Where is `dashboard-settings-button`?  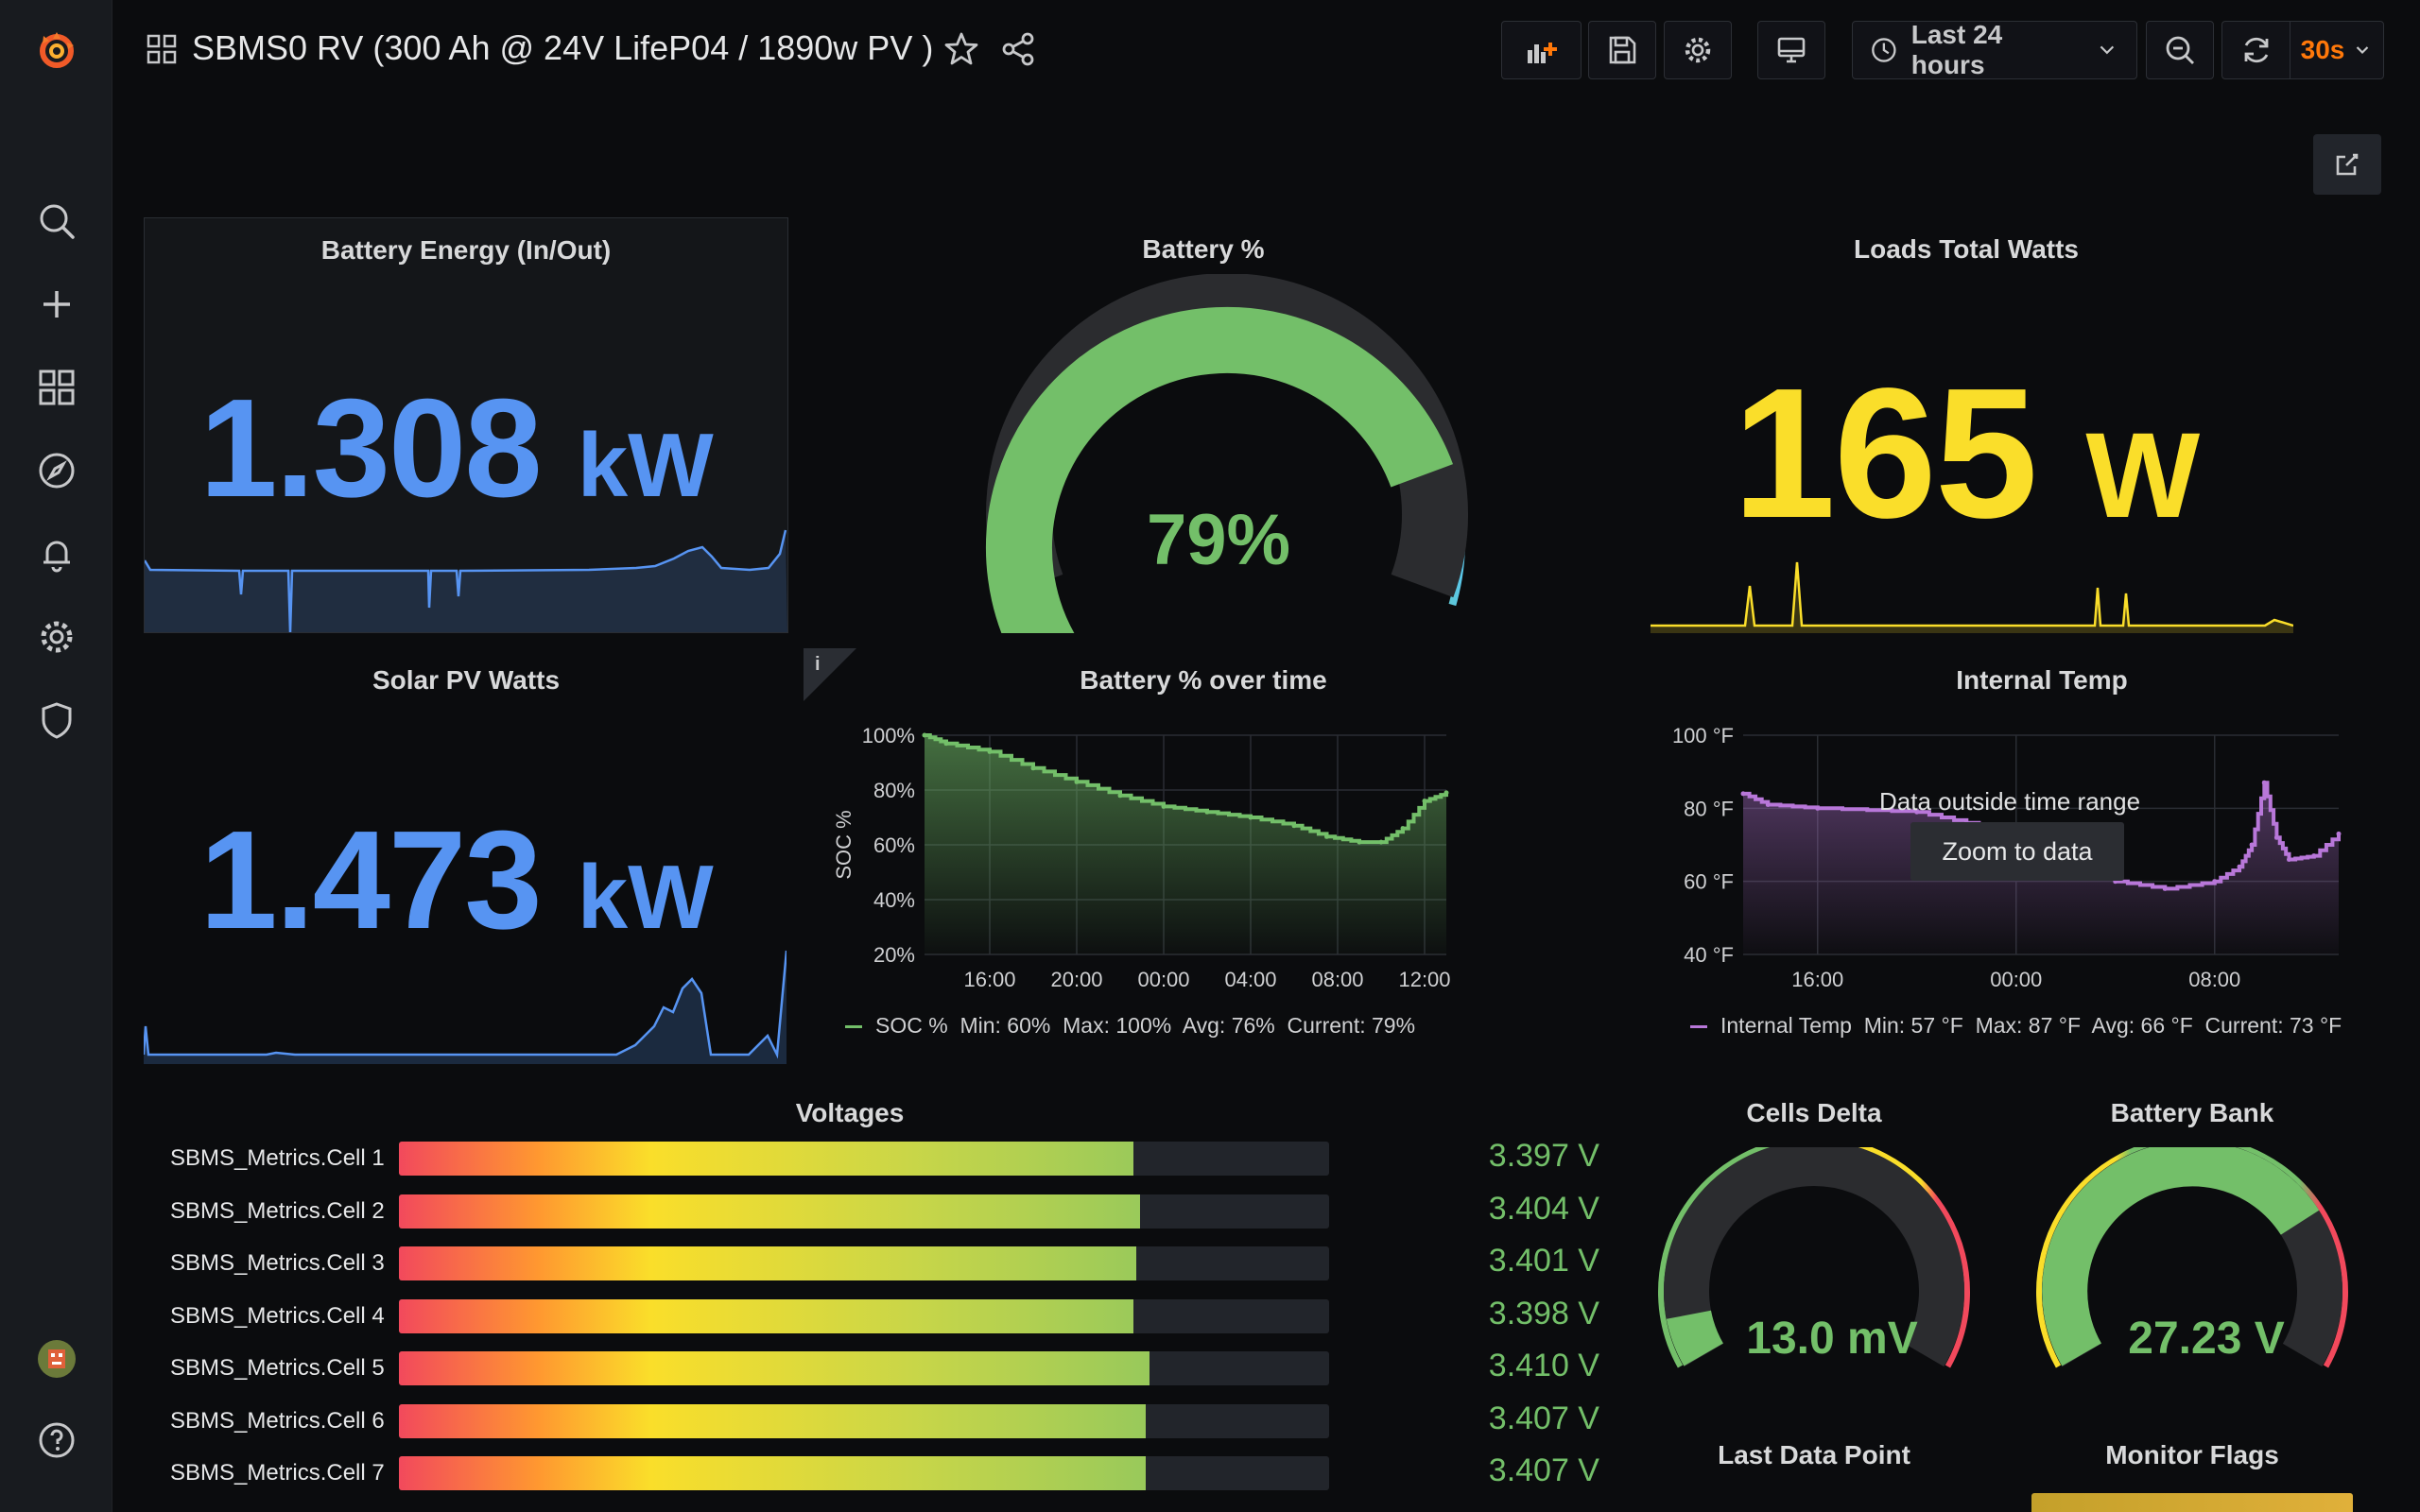
dashboard-settings-button is located at coordinates (1698, 50).